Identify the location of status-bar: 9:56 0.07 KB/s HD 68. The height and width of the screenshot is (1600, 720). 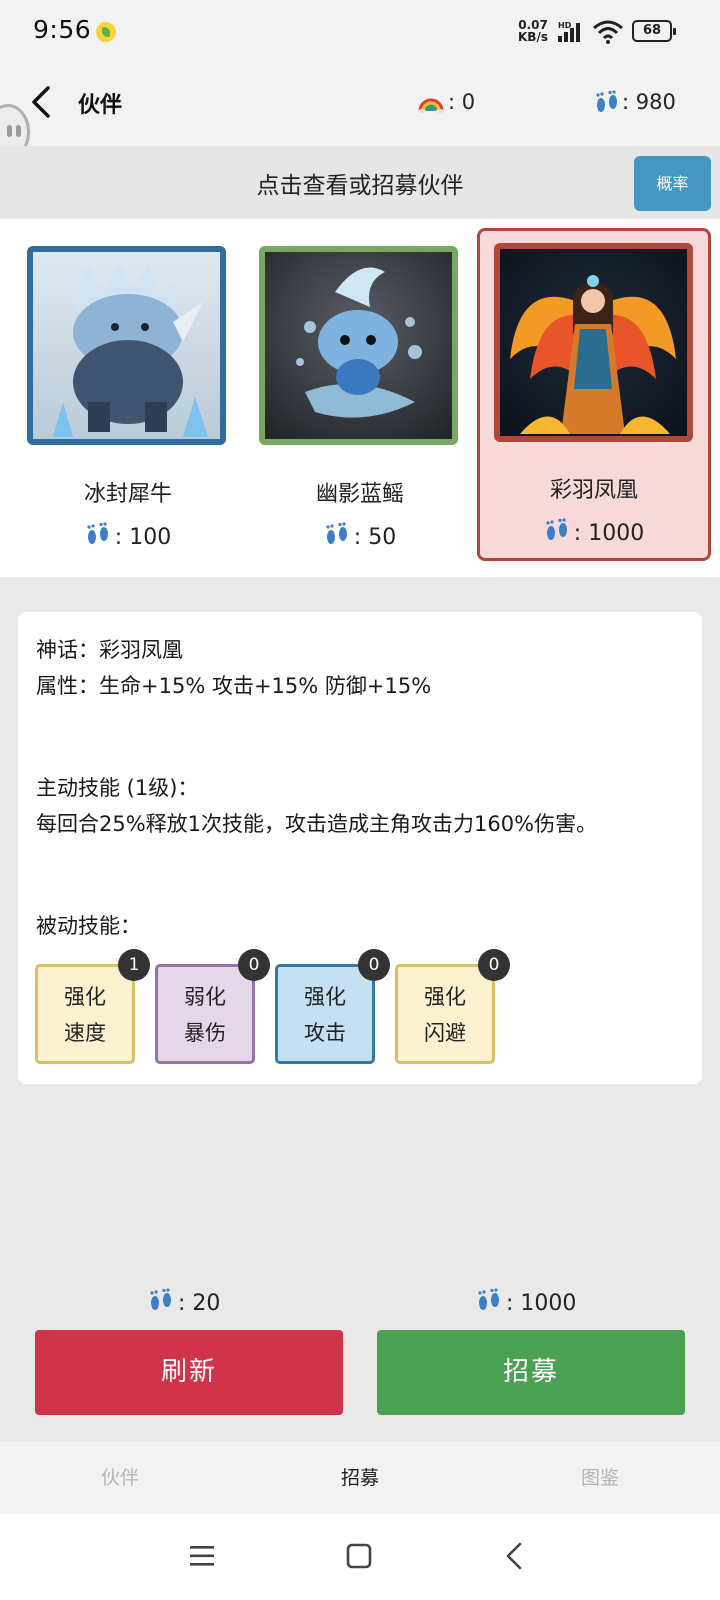
(360, 34).